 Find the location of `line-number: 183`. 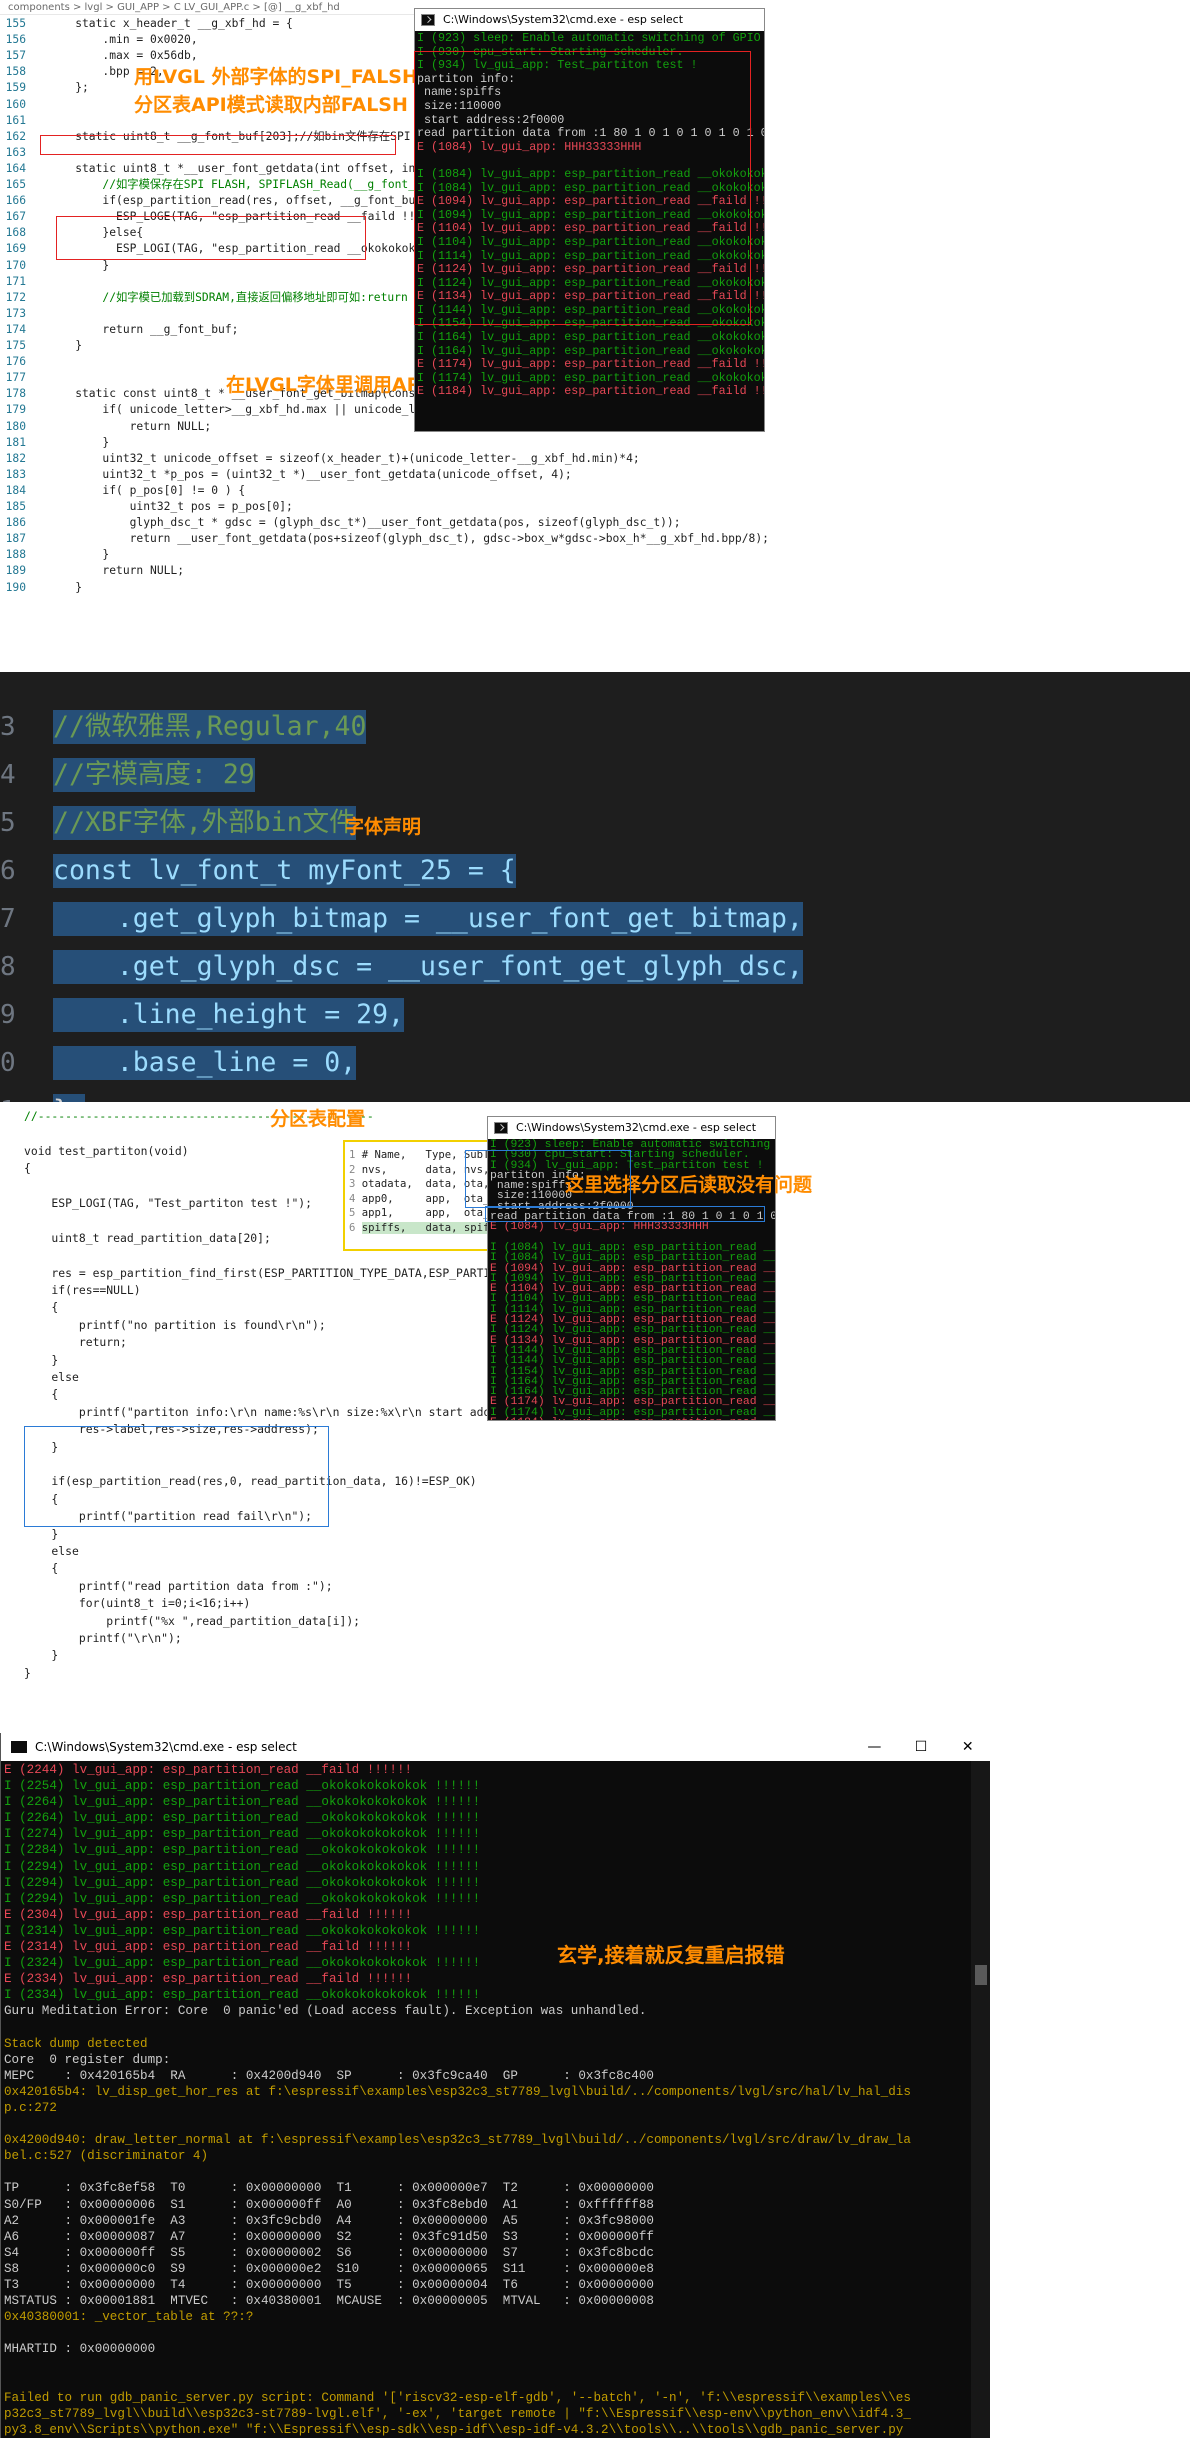

line-number: 183 is located at coordinates (15, 474).